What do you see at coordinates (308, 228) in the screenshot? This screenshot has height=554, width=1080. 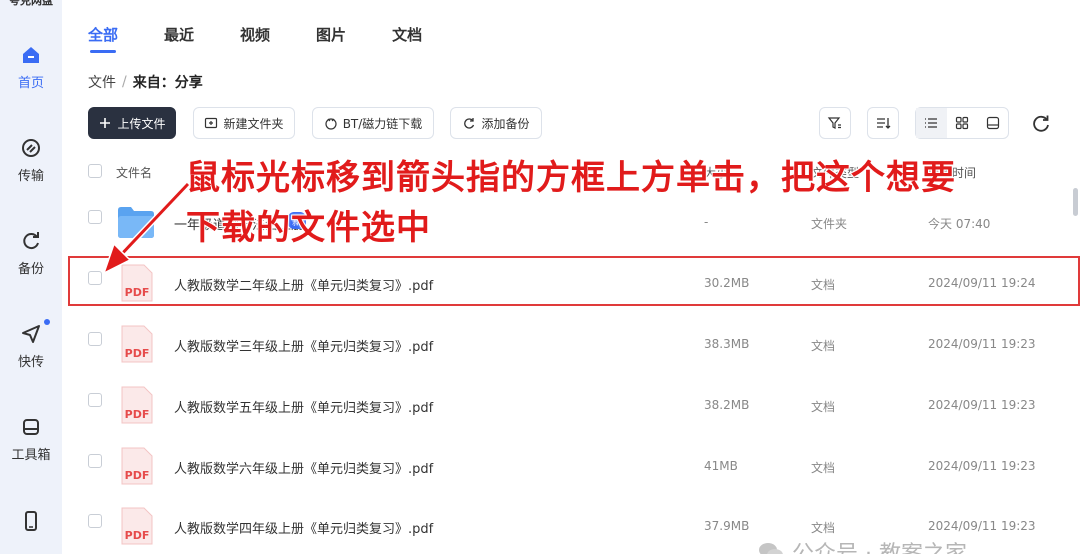 I see `annotation-line-2: 下载的文件选中` at bounding box center [308, 228].